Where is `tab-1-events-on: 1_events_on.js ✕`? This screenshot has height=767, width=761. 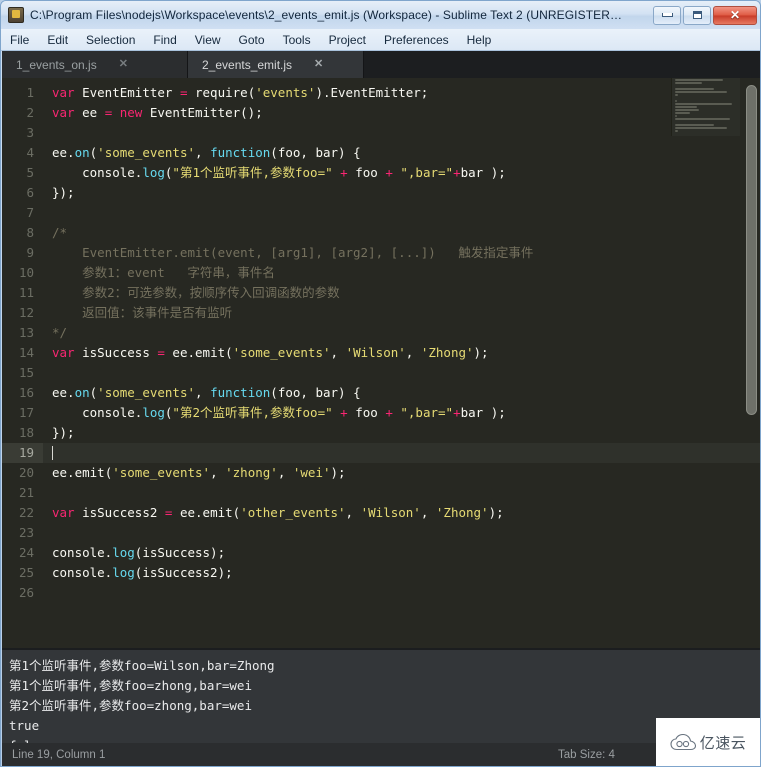 tab-1-events-on: 1_events_on.js ✕ is located at coordinates (95, 64).